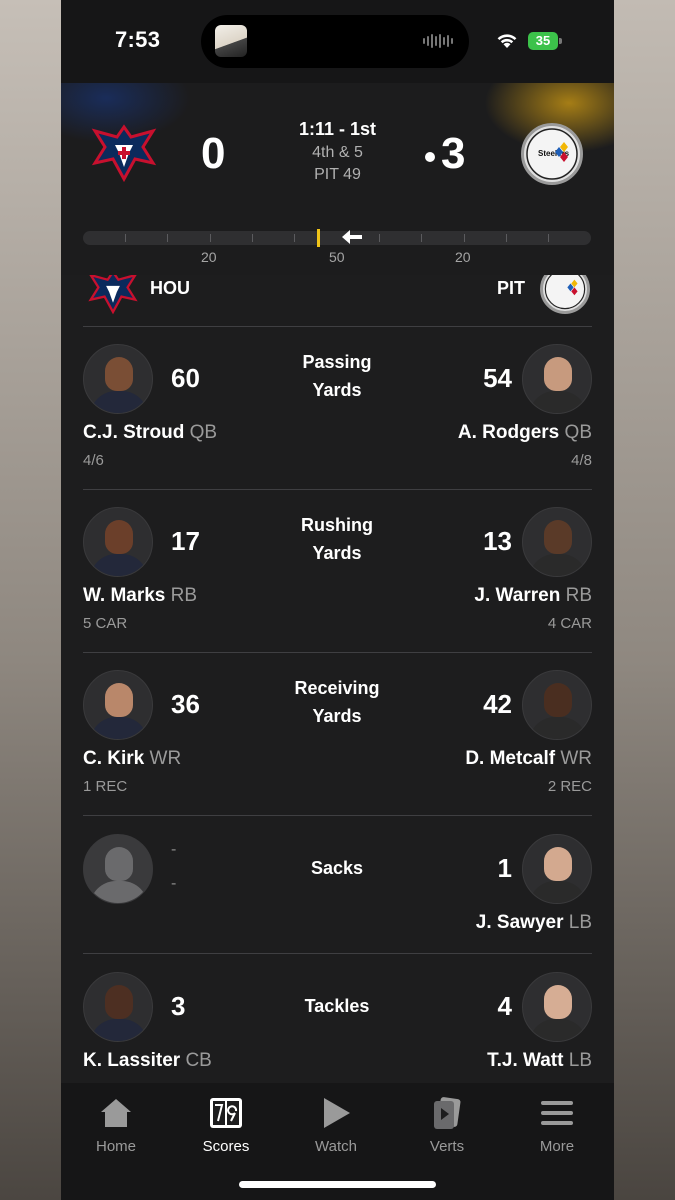  I want to click on stat-label: Rushing Yards, so click(337, 539).